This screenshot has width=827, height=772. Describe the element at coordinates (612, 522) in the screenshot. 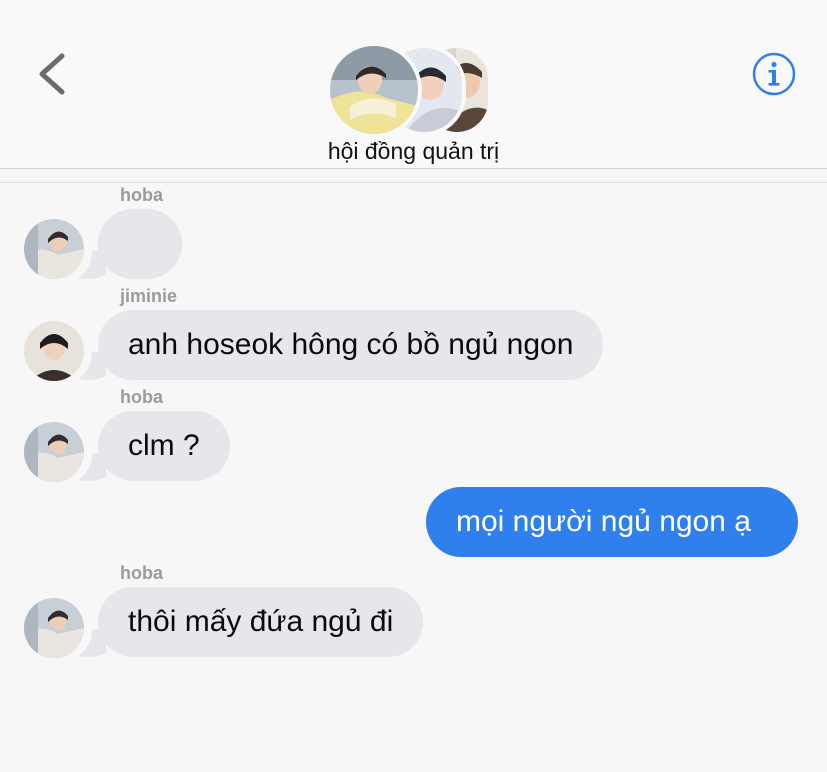

I see `outgoing-message-bubble: mọi người ngủ ngon ạ` at that location.